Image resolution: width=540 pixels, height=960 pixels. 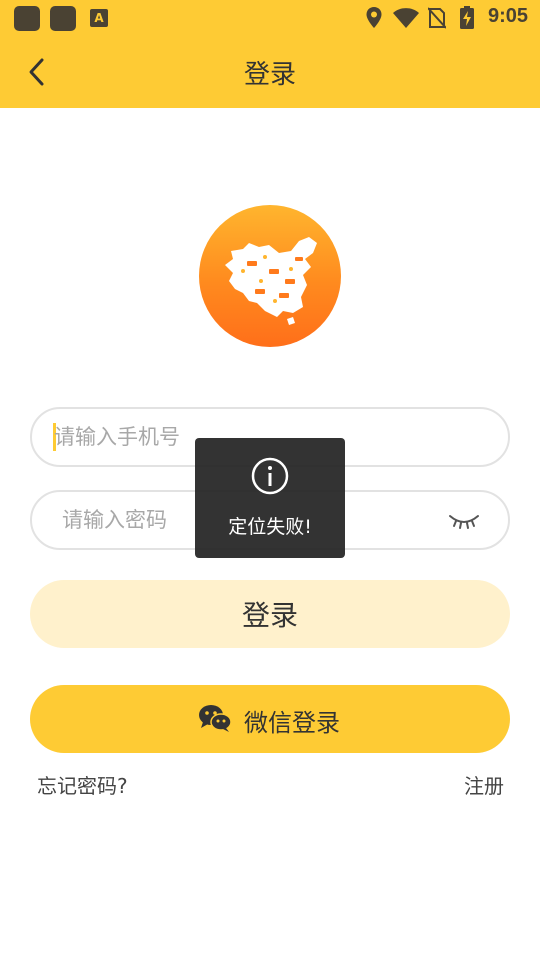 What do you see at coordinates (269, 75) in the screenshot?
I see `page-title: 登录` at bounding box center [269, 75].